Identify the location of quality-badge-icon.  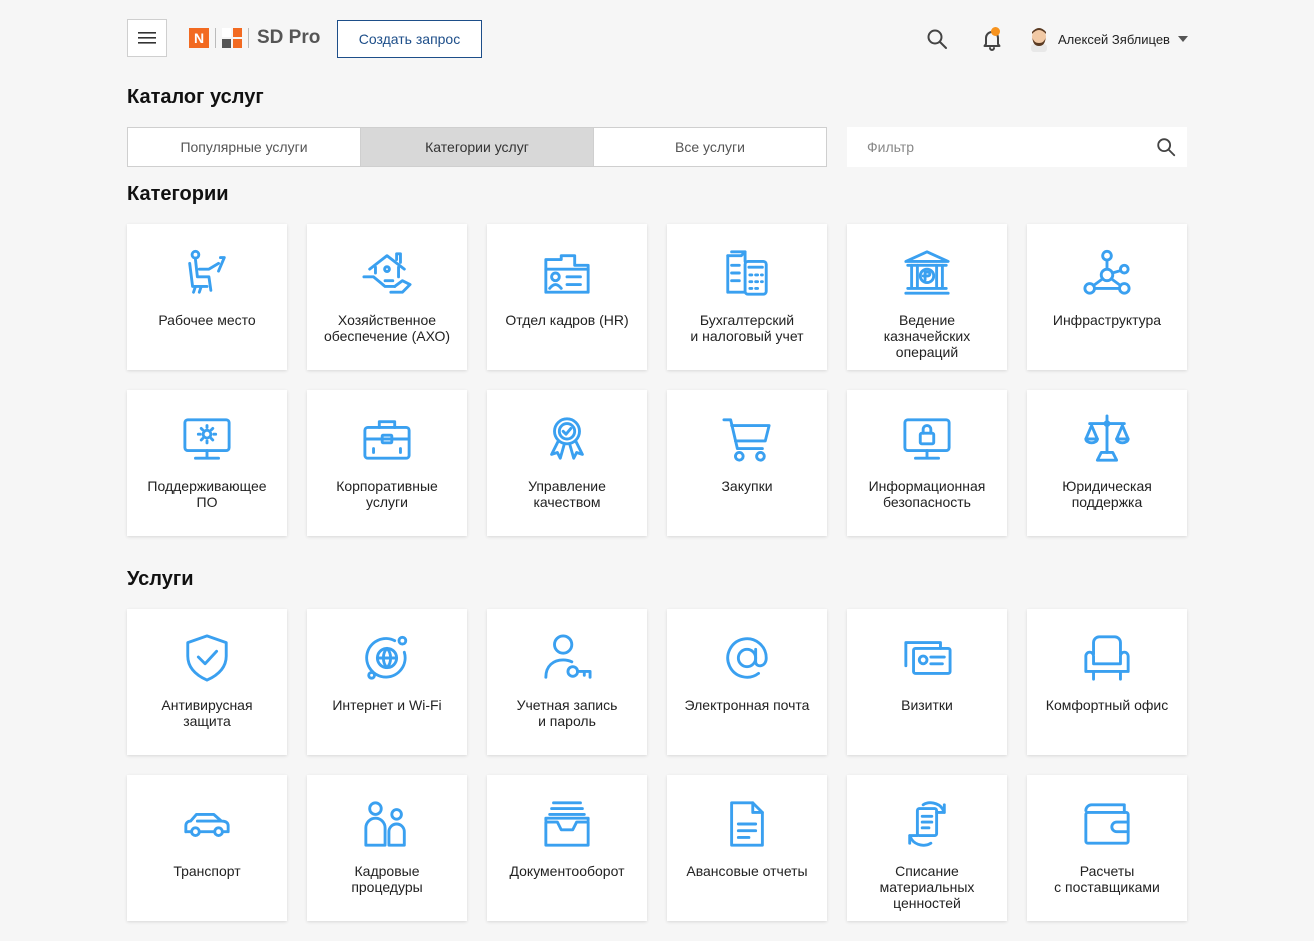
(567, 438).